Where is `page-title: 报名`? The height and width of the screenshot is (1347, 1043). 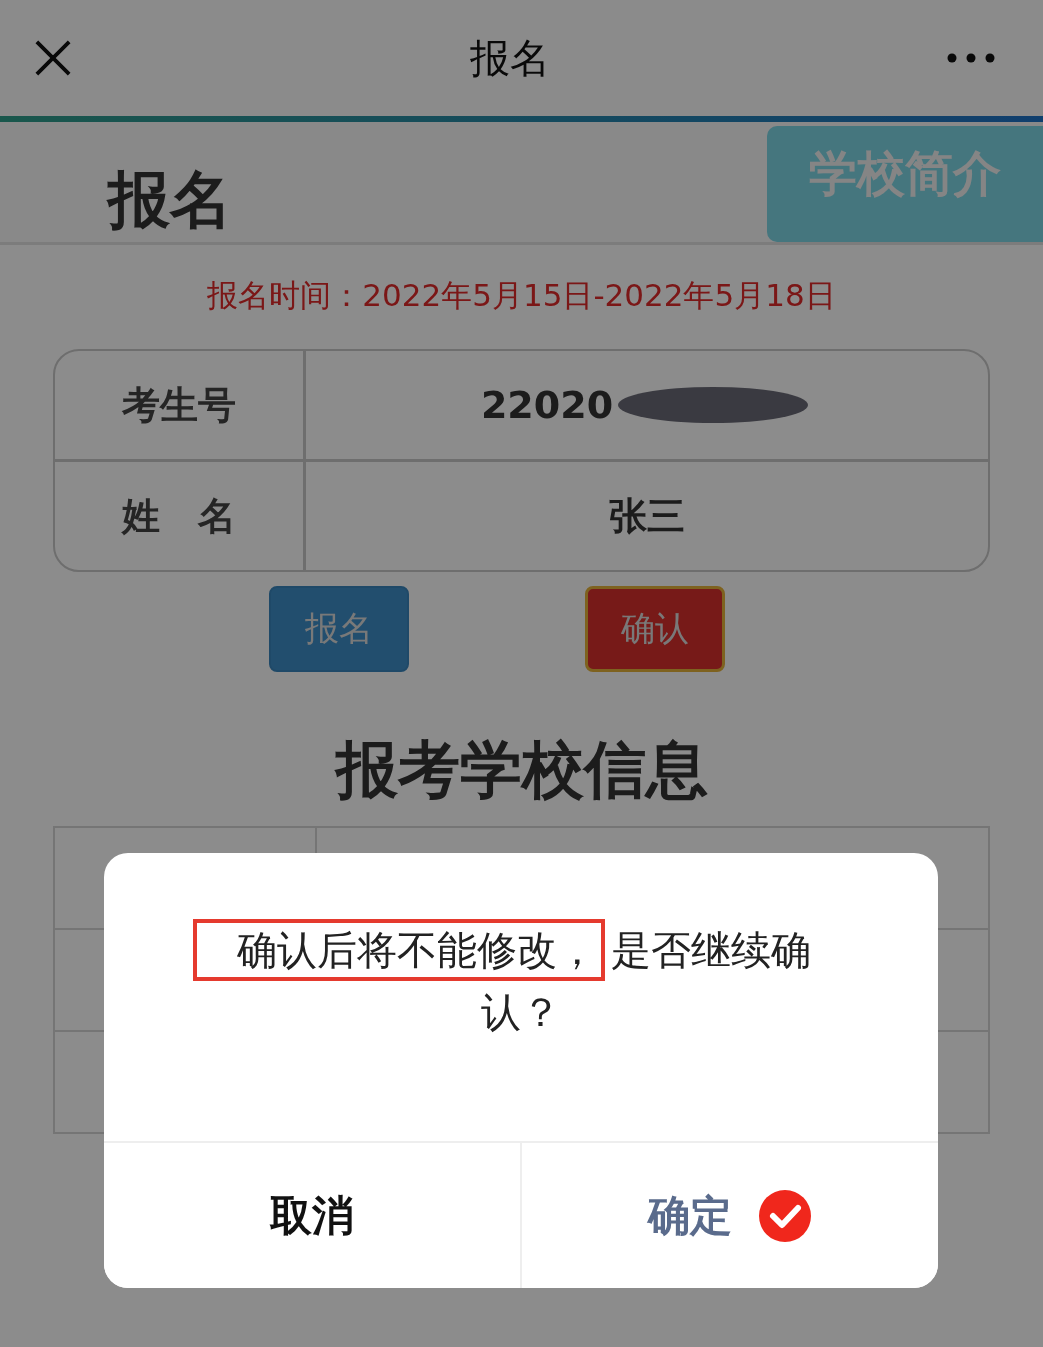
page-title: 报名 is located at coordinates (509, 58).